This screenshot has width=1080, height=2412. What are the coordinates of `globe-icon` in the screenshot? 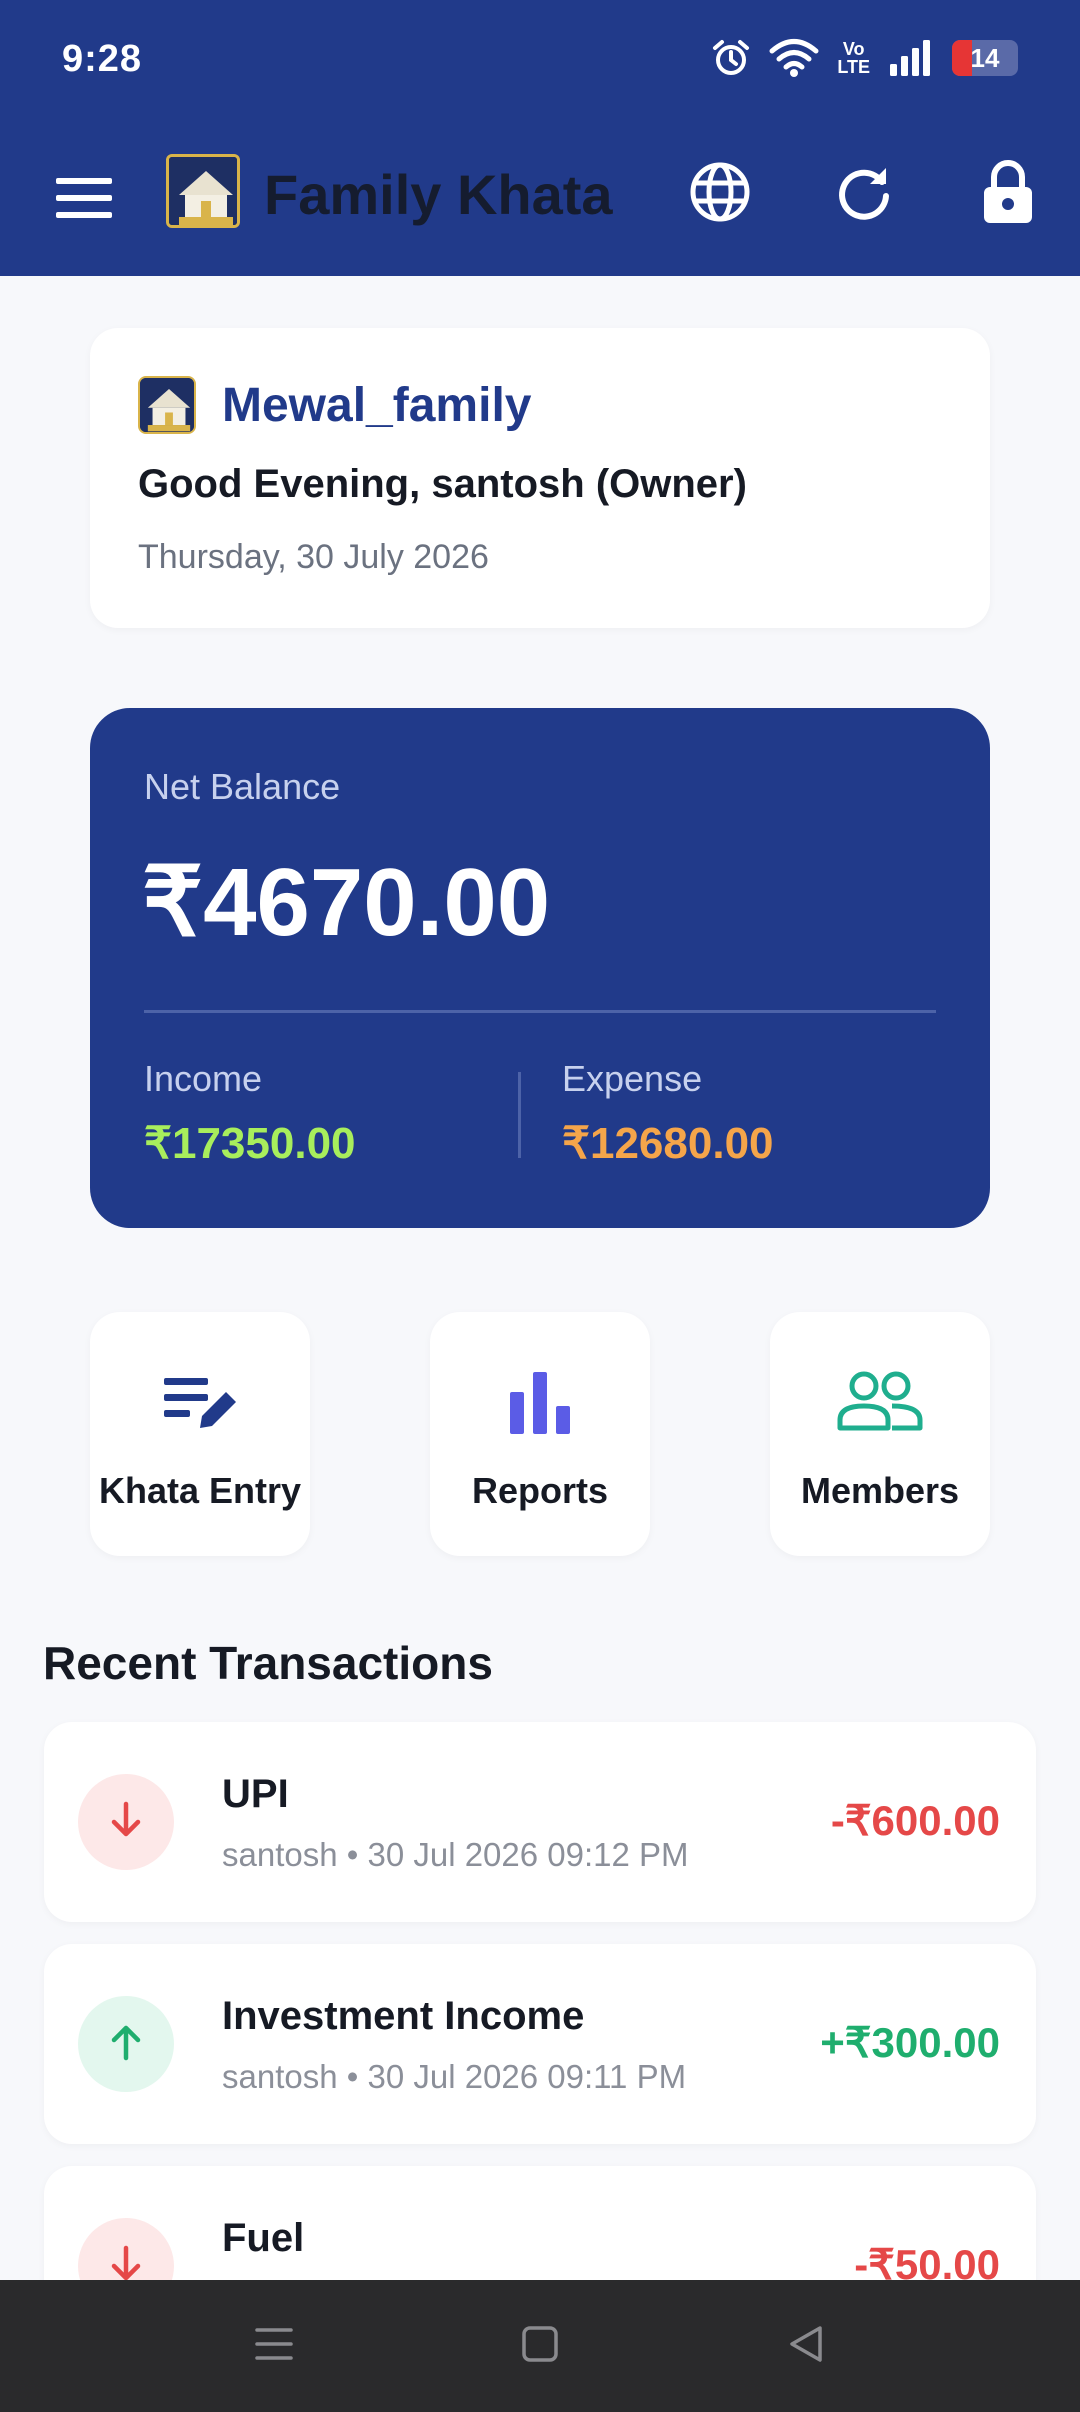 It's located at (720, 194).